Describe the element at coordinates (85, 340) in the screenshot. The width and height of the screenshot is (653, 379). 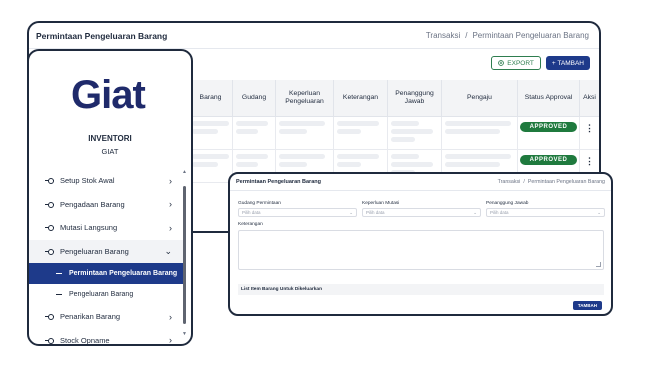
I see `sidebar-item-label: Stock Opname` at that location.